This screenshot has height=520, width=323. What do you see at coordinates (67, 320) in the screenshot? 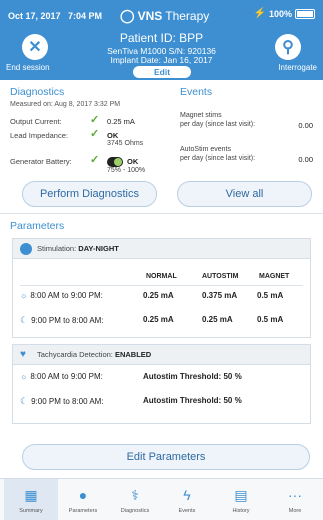
I see `night-row-time: 9:00 PM to 8:00 AM:` at bounding box center [67, 320].